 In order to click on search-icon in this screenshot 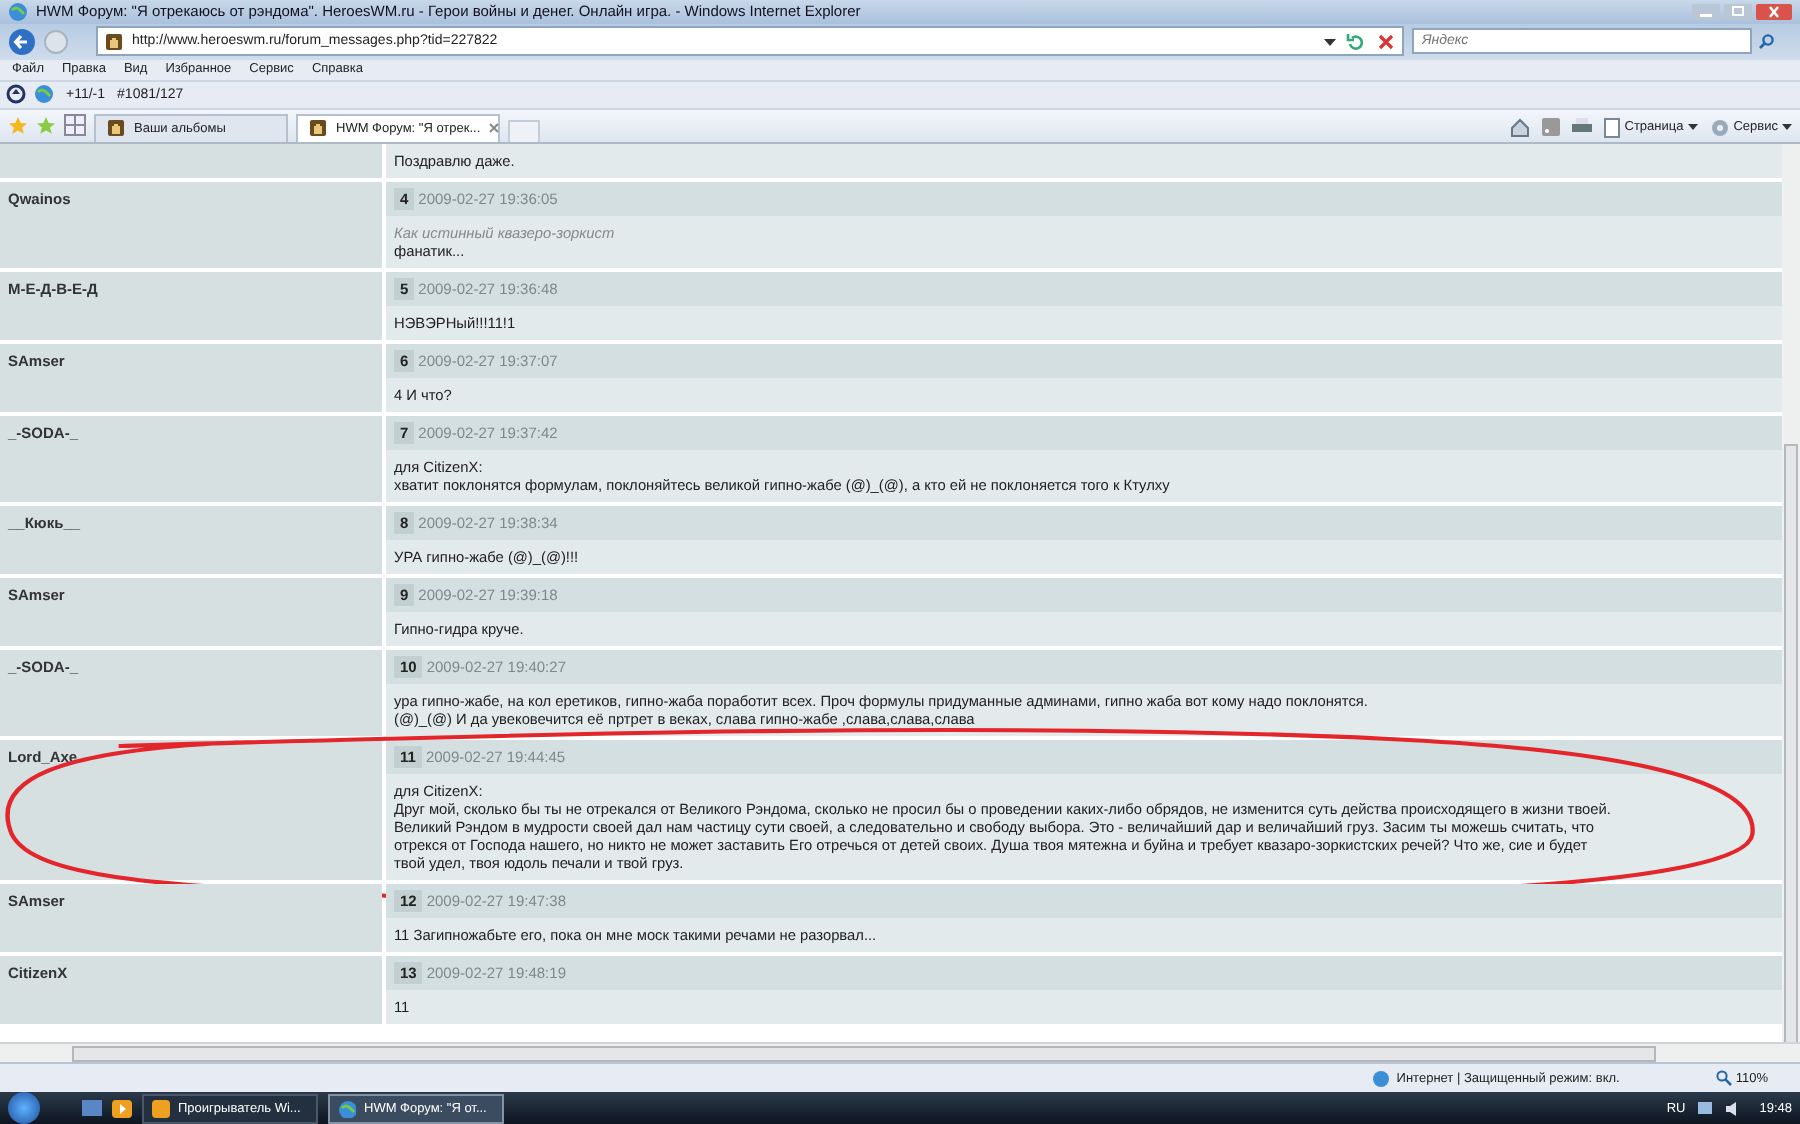, I will do `click(1766, 41)`.